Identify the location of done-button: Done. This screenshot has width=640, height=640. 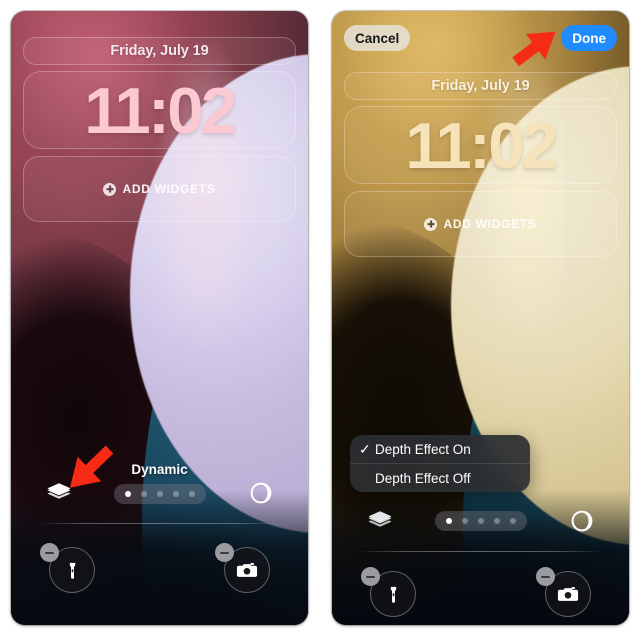
(589, 38).